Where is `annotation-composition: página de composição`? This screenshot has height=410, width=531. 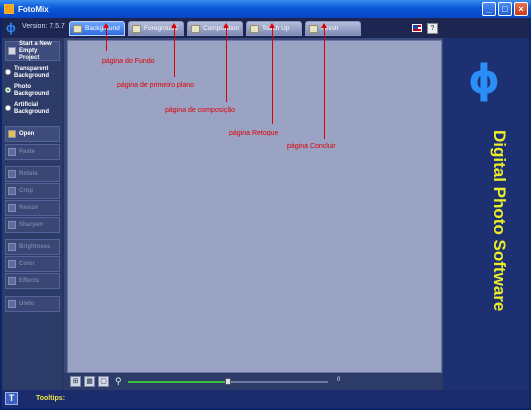
annotation-composition: página de composição is located at coordinates (200, 110).